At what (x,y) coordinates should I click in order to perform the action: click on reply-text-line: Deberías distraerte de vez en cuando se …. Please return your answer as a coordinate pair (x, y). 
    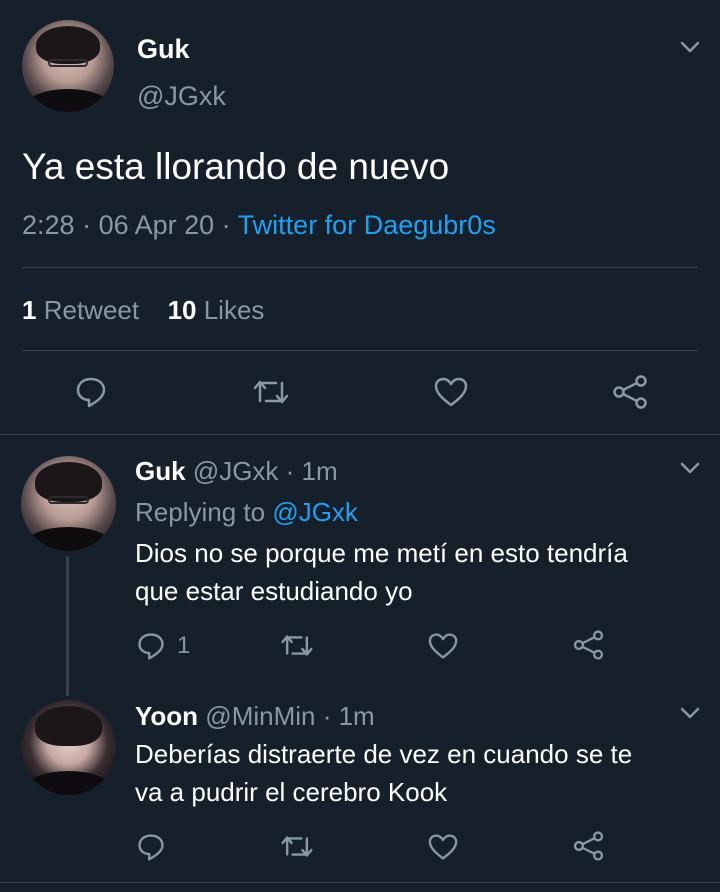
    Looking at the image, I should click on (384, 754).